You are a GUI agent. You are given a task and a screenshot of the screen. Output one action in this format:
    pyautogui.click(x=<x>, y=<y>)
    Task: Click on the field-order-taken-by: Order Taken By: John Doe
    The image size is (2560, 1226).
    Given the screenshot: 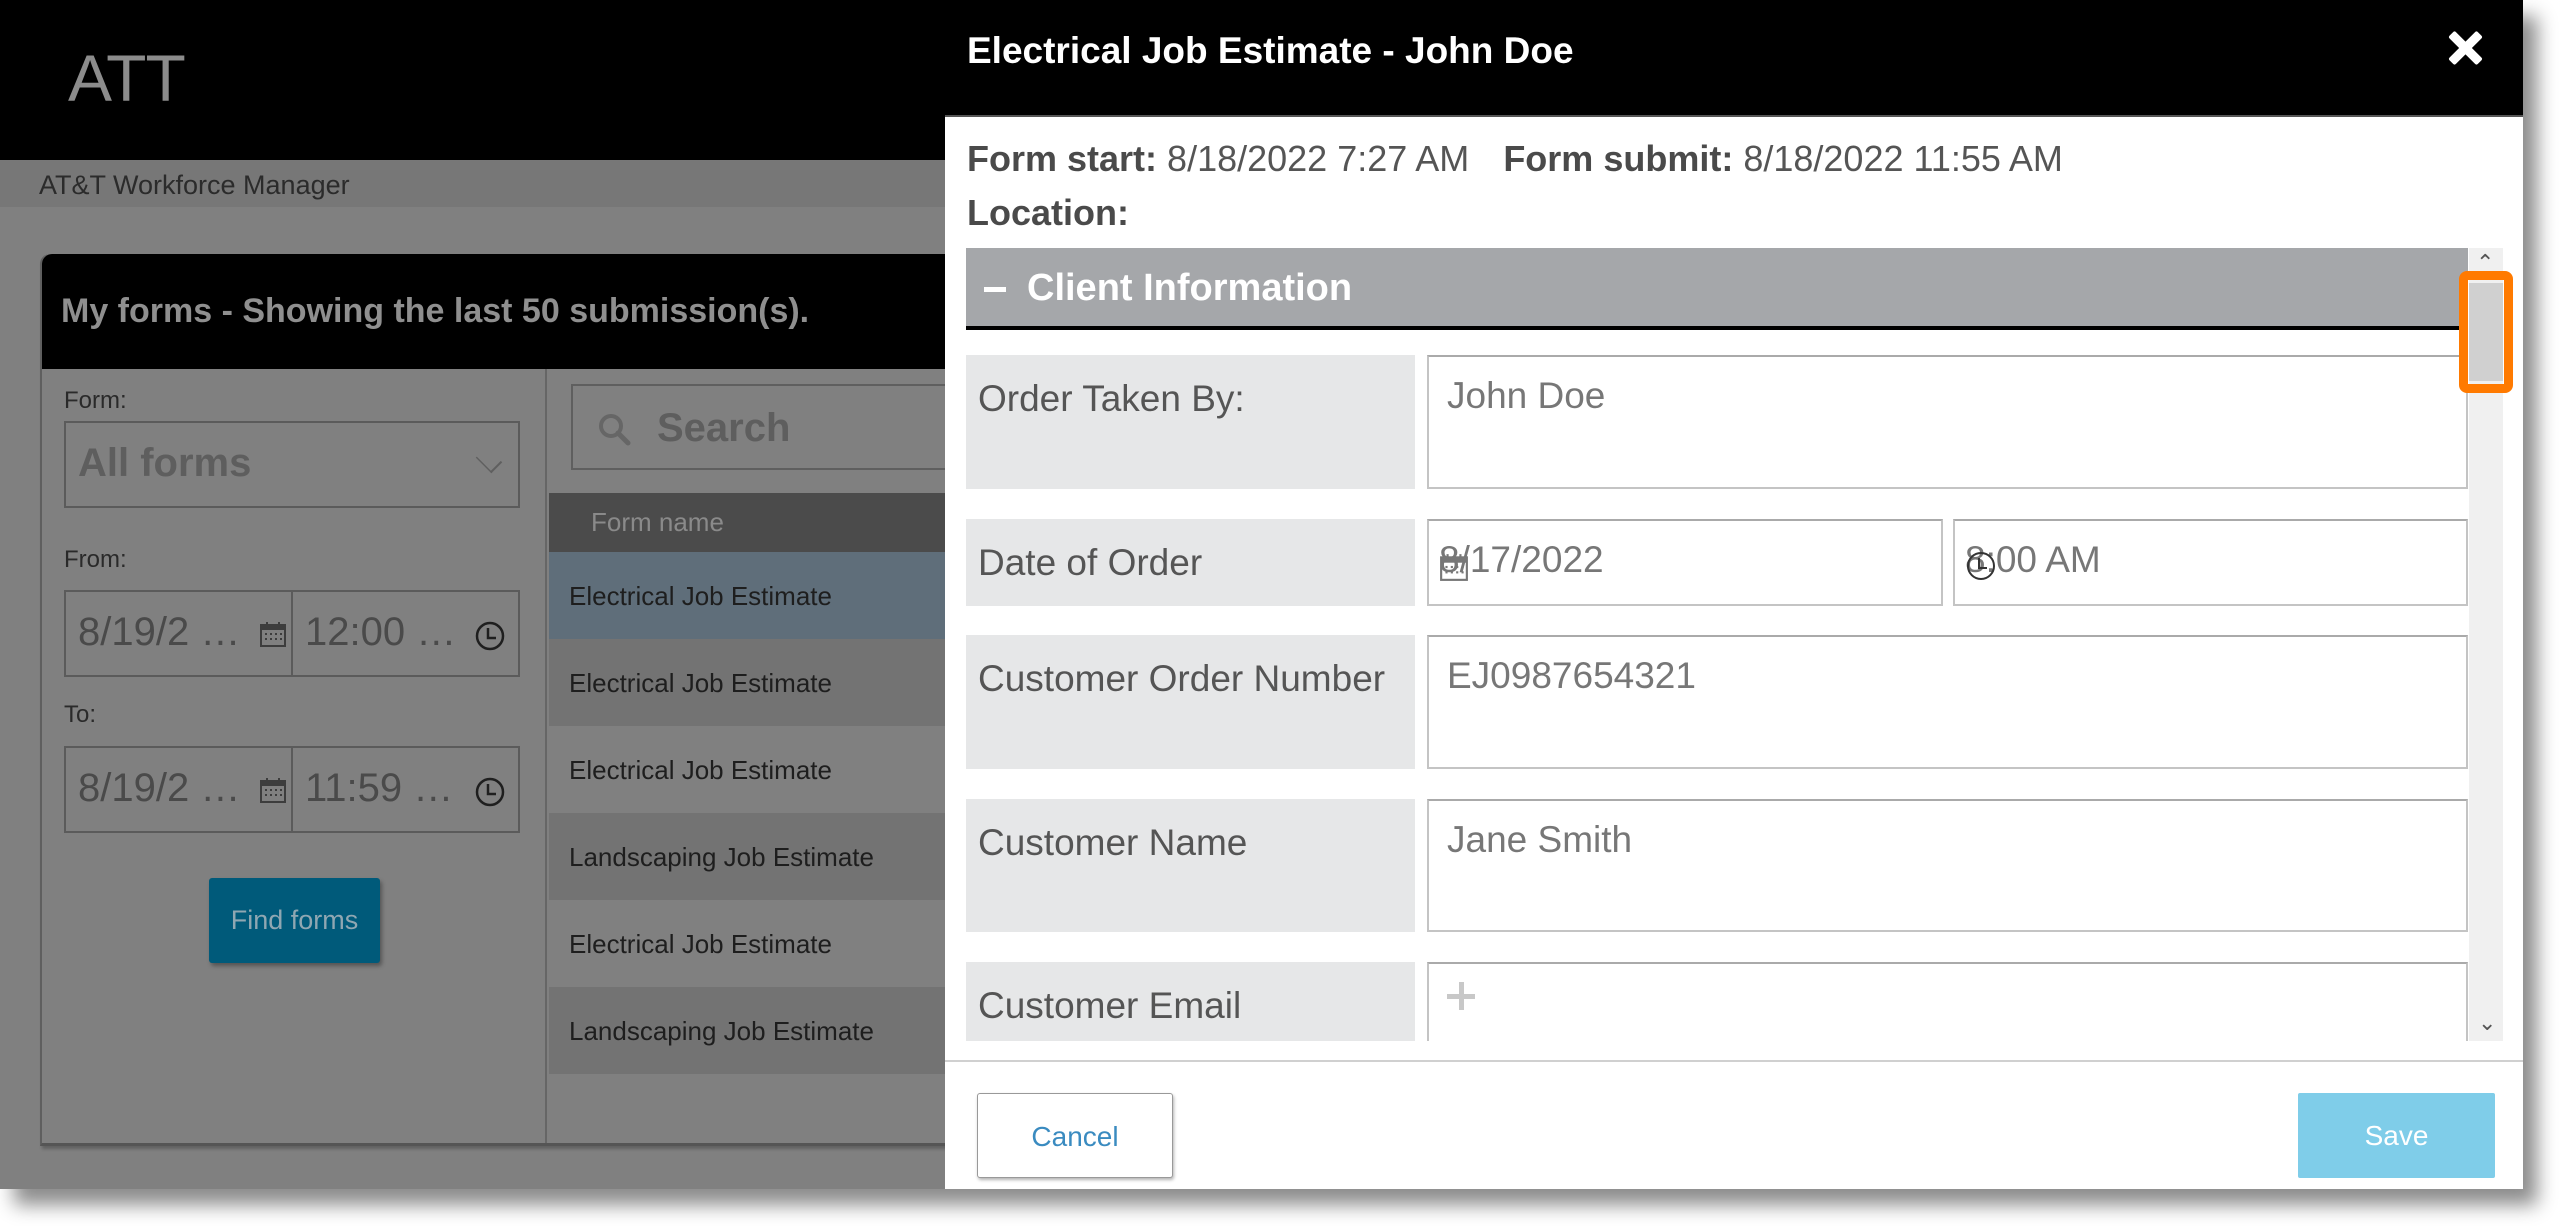 What is the action you would take?
    pyautogui.click(x=1717, y=422)
    